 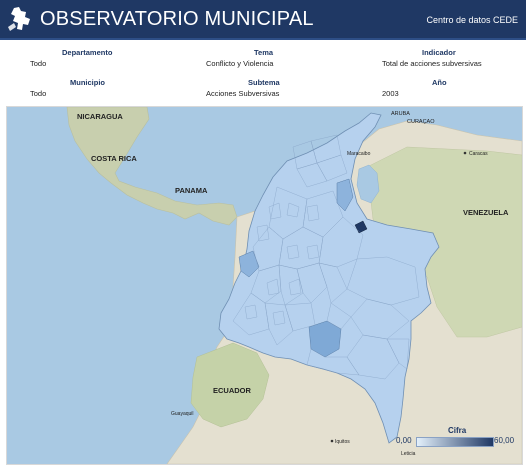 I want to click on filter-subtema-value: Acciones Subversivas, so click(x=276, y=93).